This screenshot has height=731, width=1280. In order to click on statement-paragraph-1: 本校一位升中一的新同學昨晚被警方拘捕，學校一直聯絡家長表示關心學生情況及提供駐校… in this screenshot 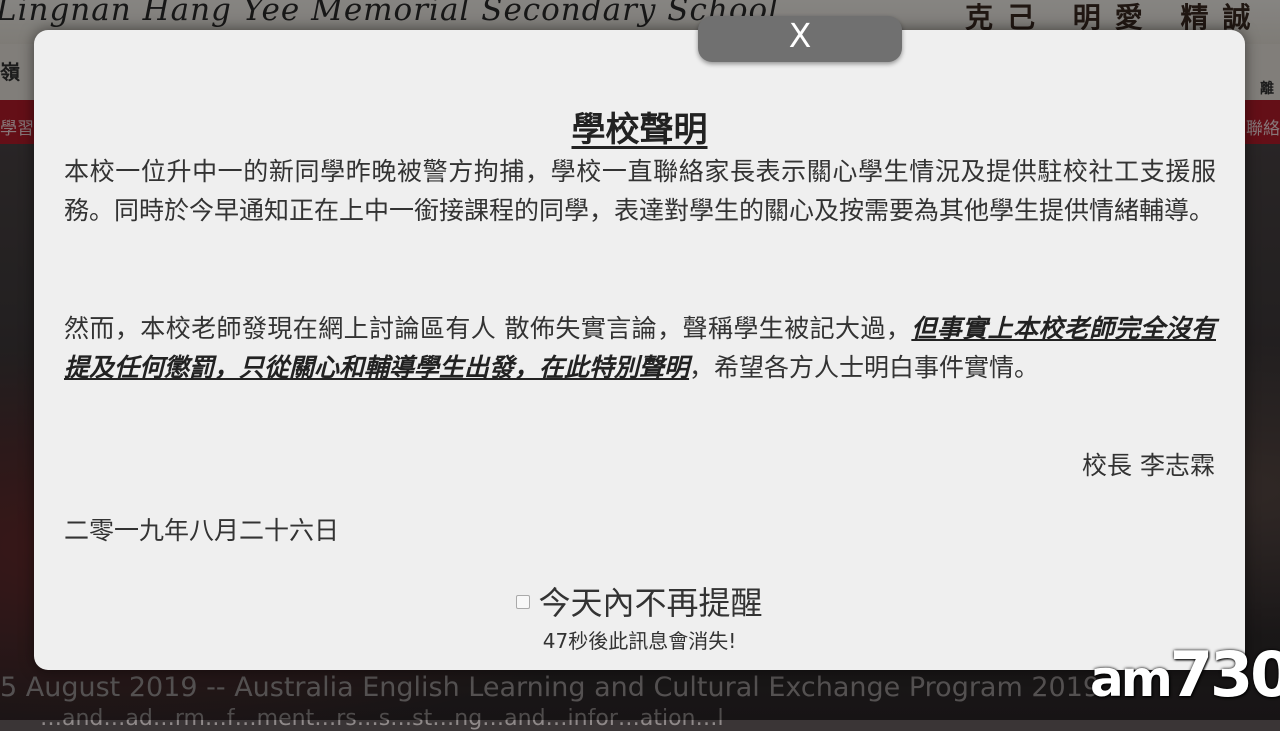, I will do `click(640, 191)`.